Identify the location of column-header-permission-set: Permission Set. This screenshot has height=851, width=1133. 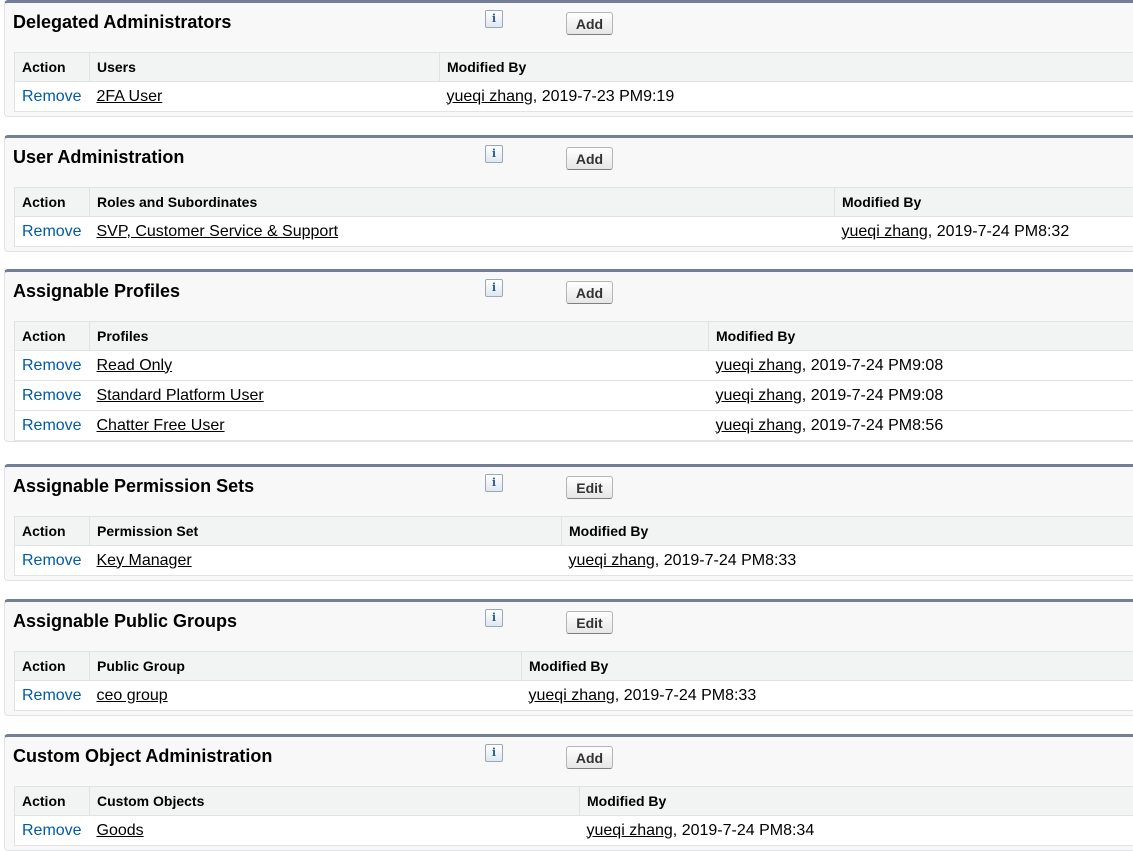
(326, 531).